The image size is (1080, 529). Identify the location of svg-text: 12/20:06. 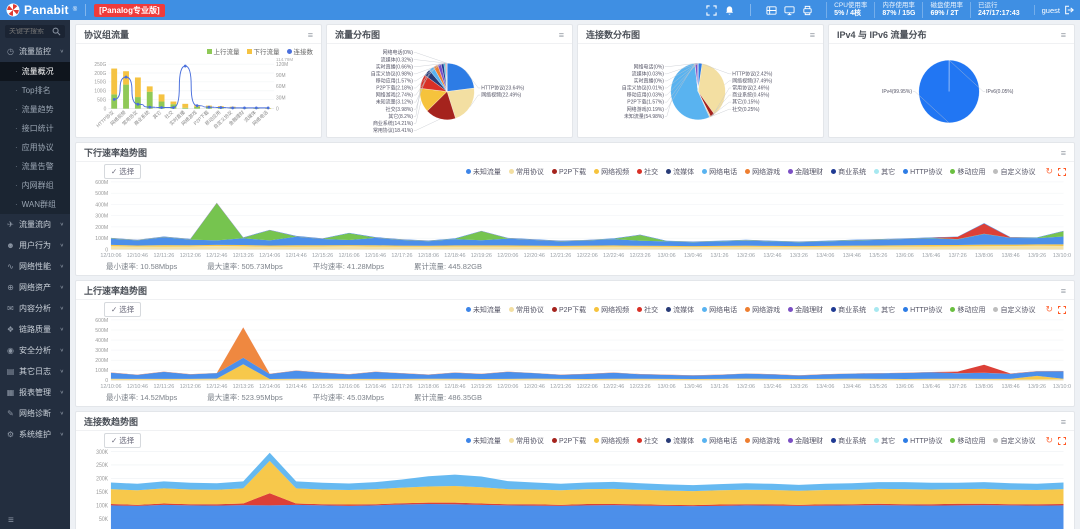
(507, 387).